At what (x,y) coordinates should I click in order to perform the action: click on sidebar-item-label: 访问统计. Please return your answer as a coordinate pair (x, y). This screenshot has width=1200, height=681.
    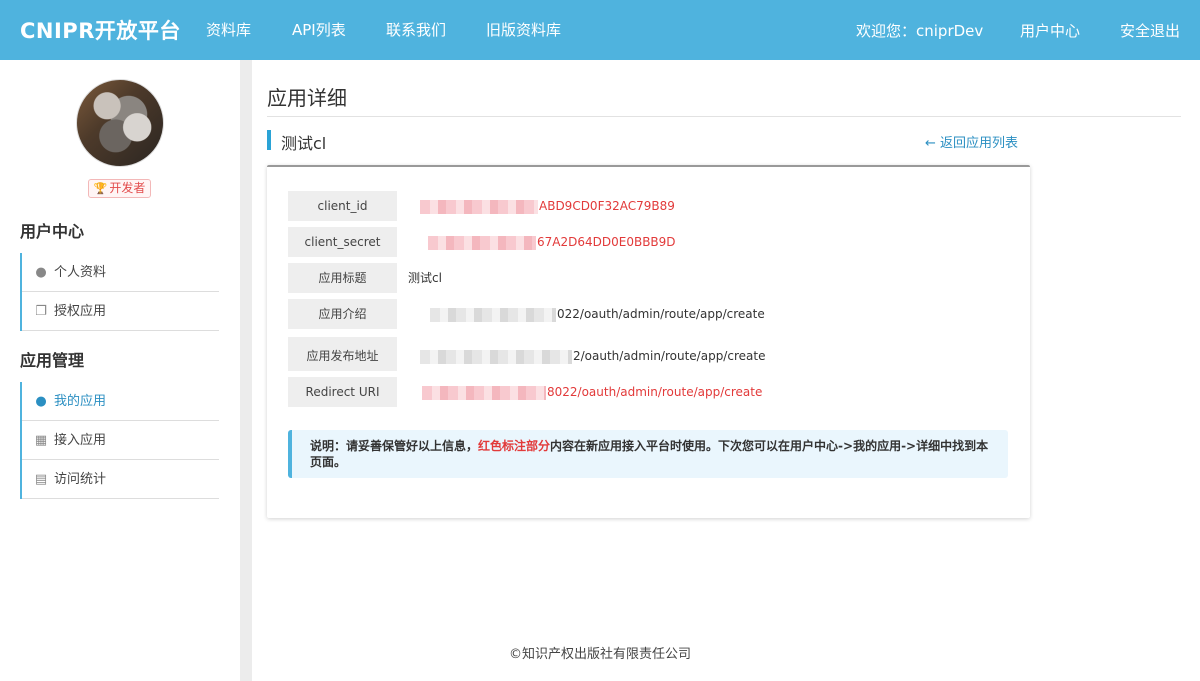
    Looking at the image, I should click on (80, 479).